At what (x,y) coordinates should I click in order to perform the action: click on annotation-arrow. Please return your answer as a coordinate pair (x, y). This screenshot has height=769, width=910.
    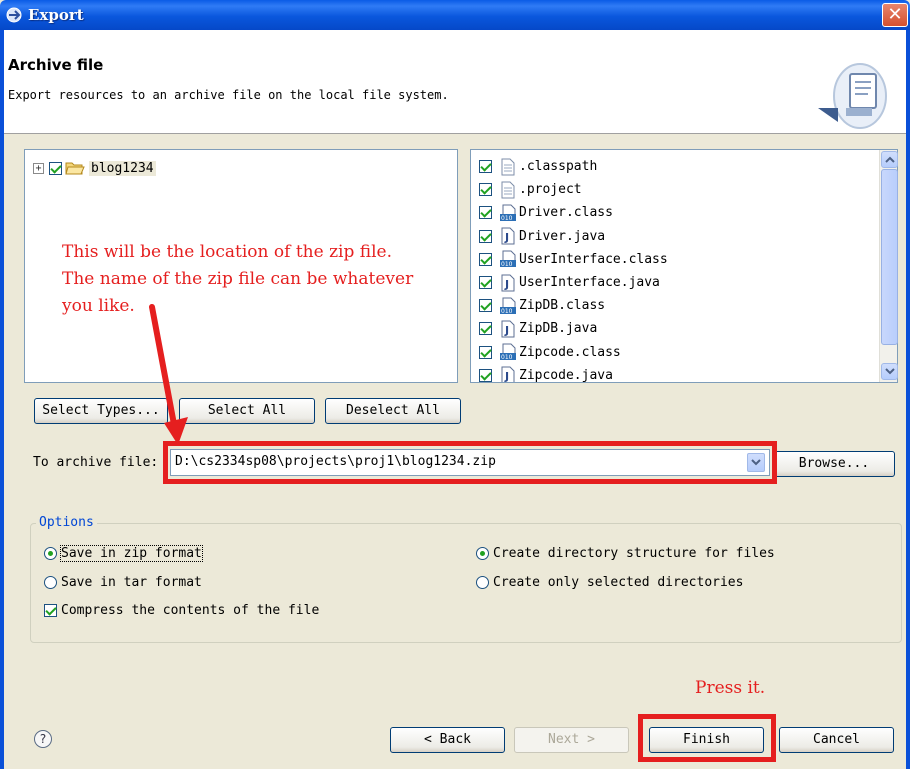
    Looking at the image, I should click on (168, 374).